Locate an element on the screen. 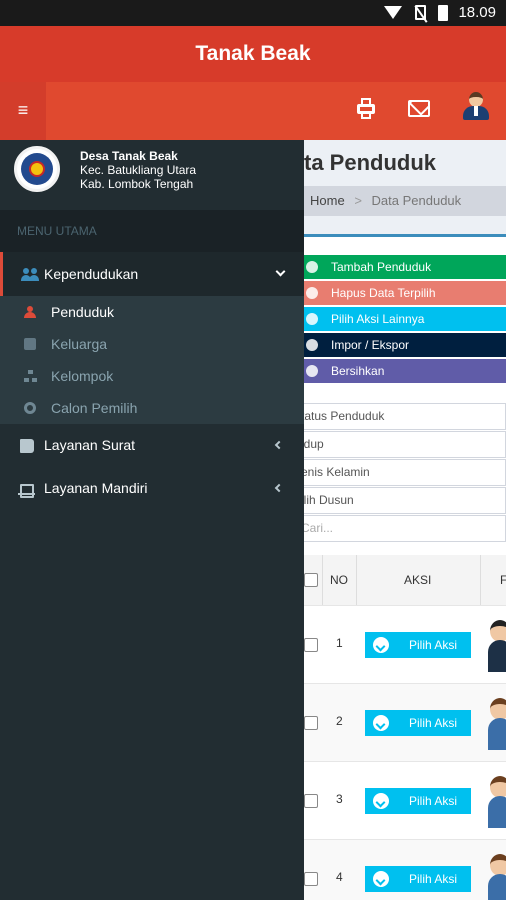 The image size is (506, 900). village-name: Desa Tanak Beak is located at coordinates (129, 156).